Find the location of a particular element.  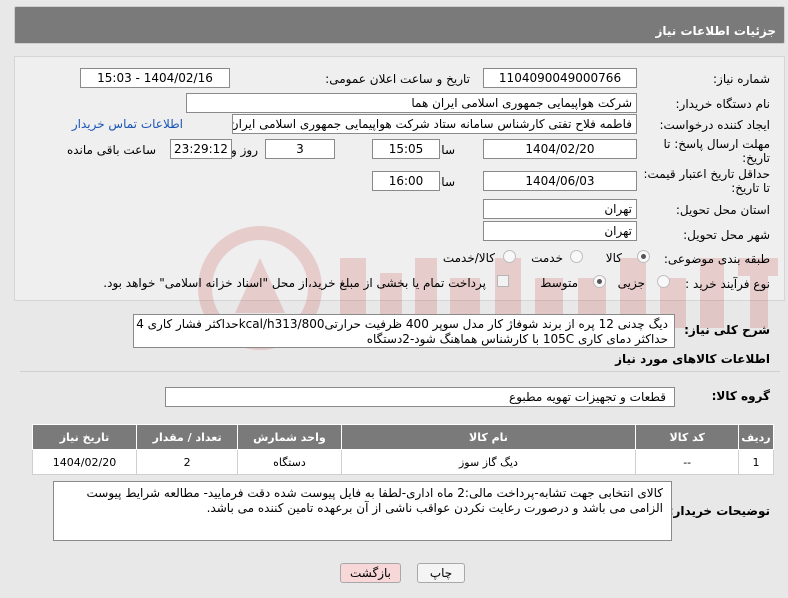

goods-group-field: قطعات و تجهیزات تهویه مطبوع is located at coordinates (420, 397).